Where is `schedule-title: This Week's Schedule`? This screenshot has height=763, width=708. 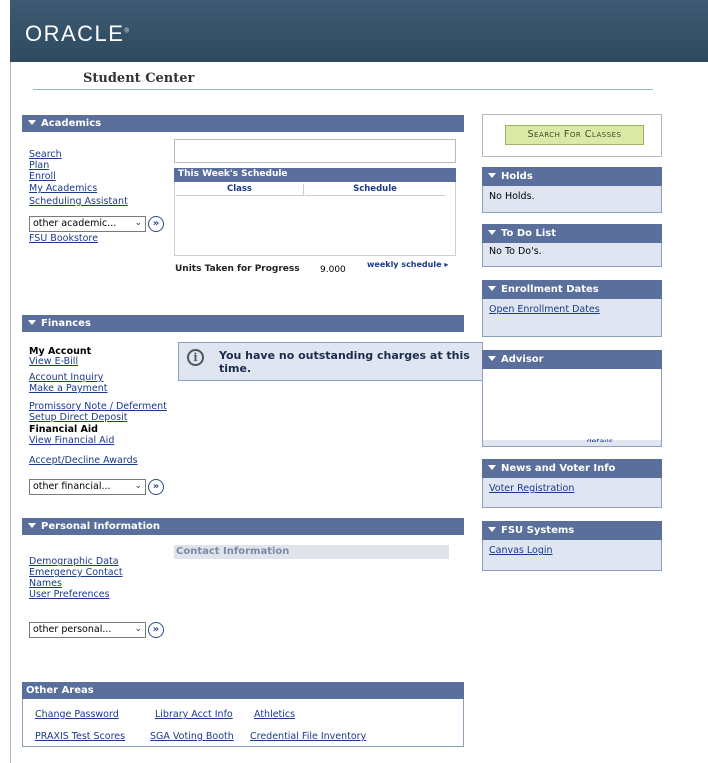
schedule-title: This Week's Schedule is located at coordinates (315, 175).